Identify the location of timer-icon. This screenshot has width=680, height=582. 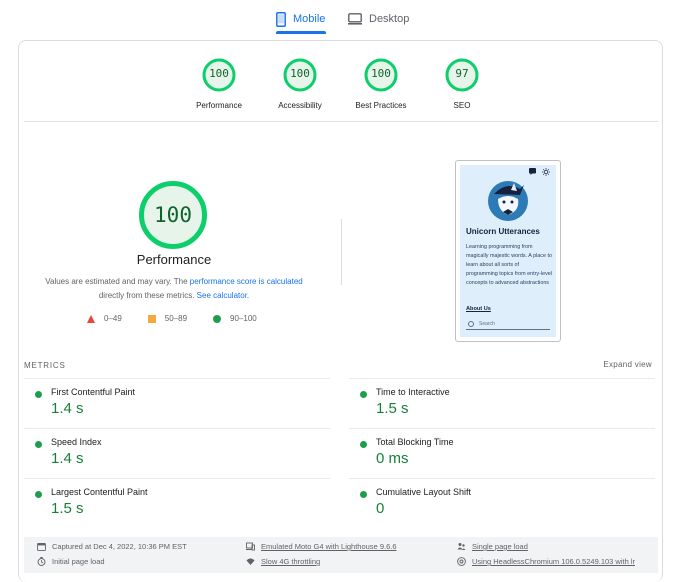
(41, 561).